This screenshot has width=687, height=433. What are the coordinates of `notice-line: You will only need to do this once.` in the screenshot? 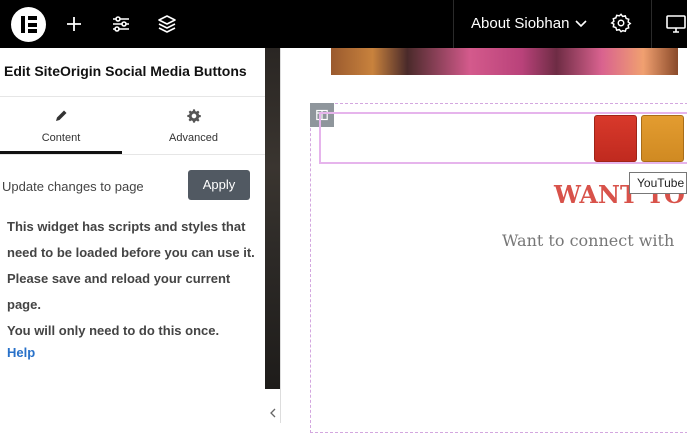 It's located at (113, 330).